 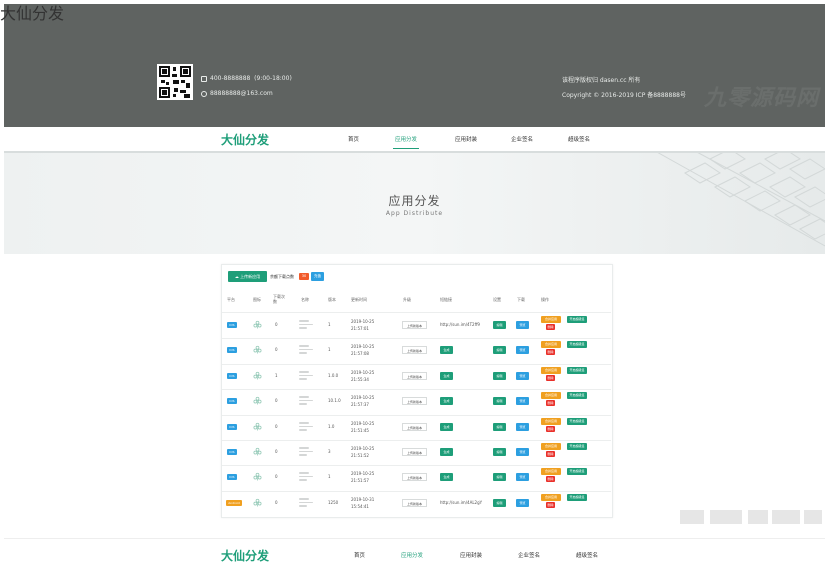 What do you see at coordinates (359, 555) in the screenshot?
I see `bottom-nav-item-home: 首页` at bounding box center [359, 555].